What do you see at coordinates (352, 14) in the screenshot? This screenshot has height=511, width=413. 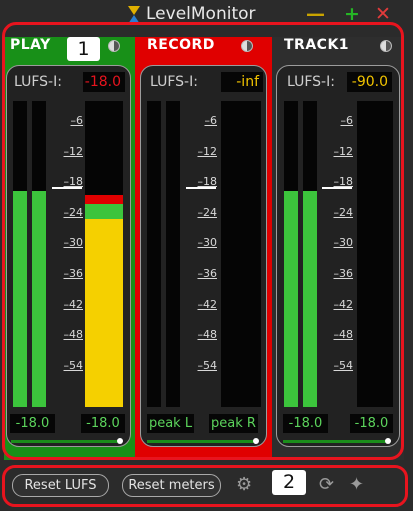 I see `maximize-button: +` at bounding box center [352, 14].